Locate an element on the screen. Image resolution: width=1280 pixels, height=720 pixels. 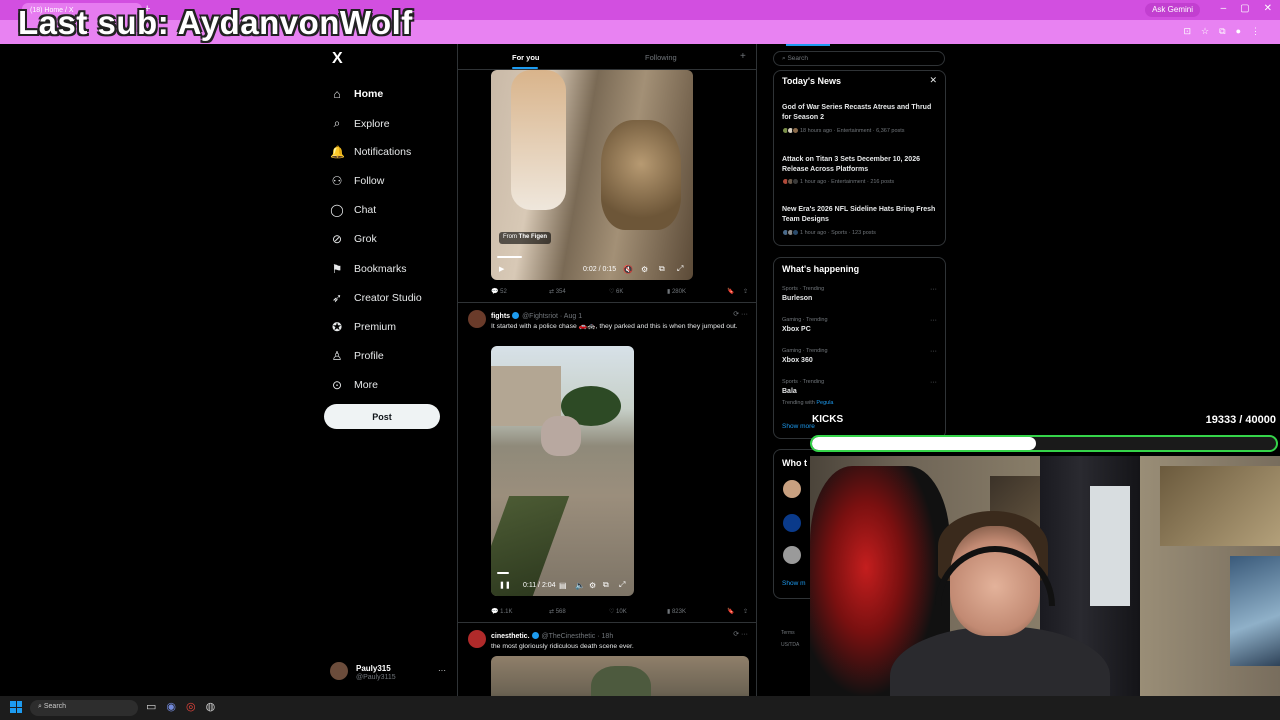
from-attribution: From The Figen is located at coordinates (525, 238).